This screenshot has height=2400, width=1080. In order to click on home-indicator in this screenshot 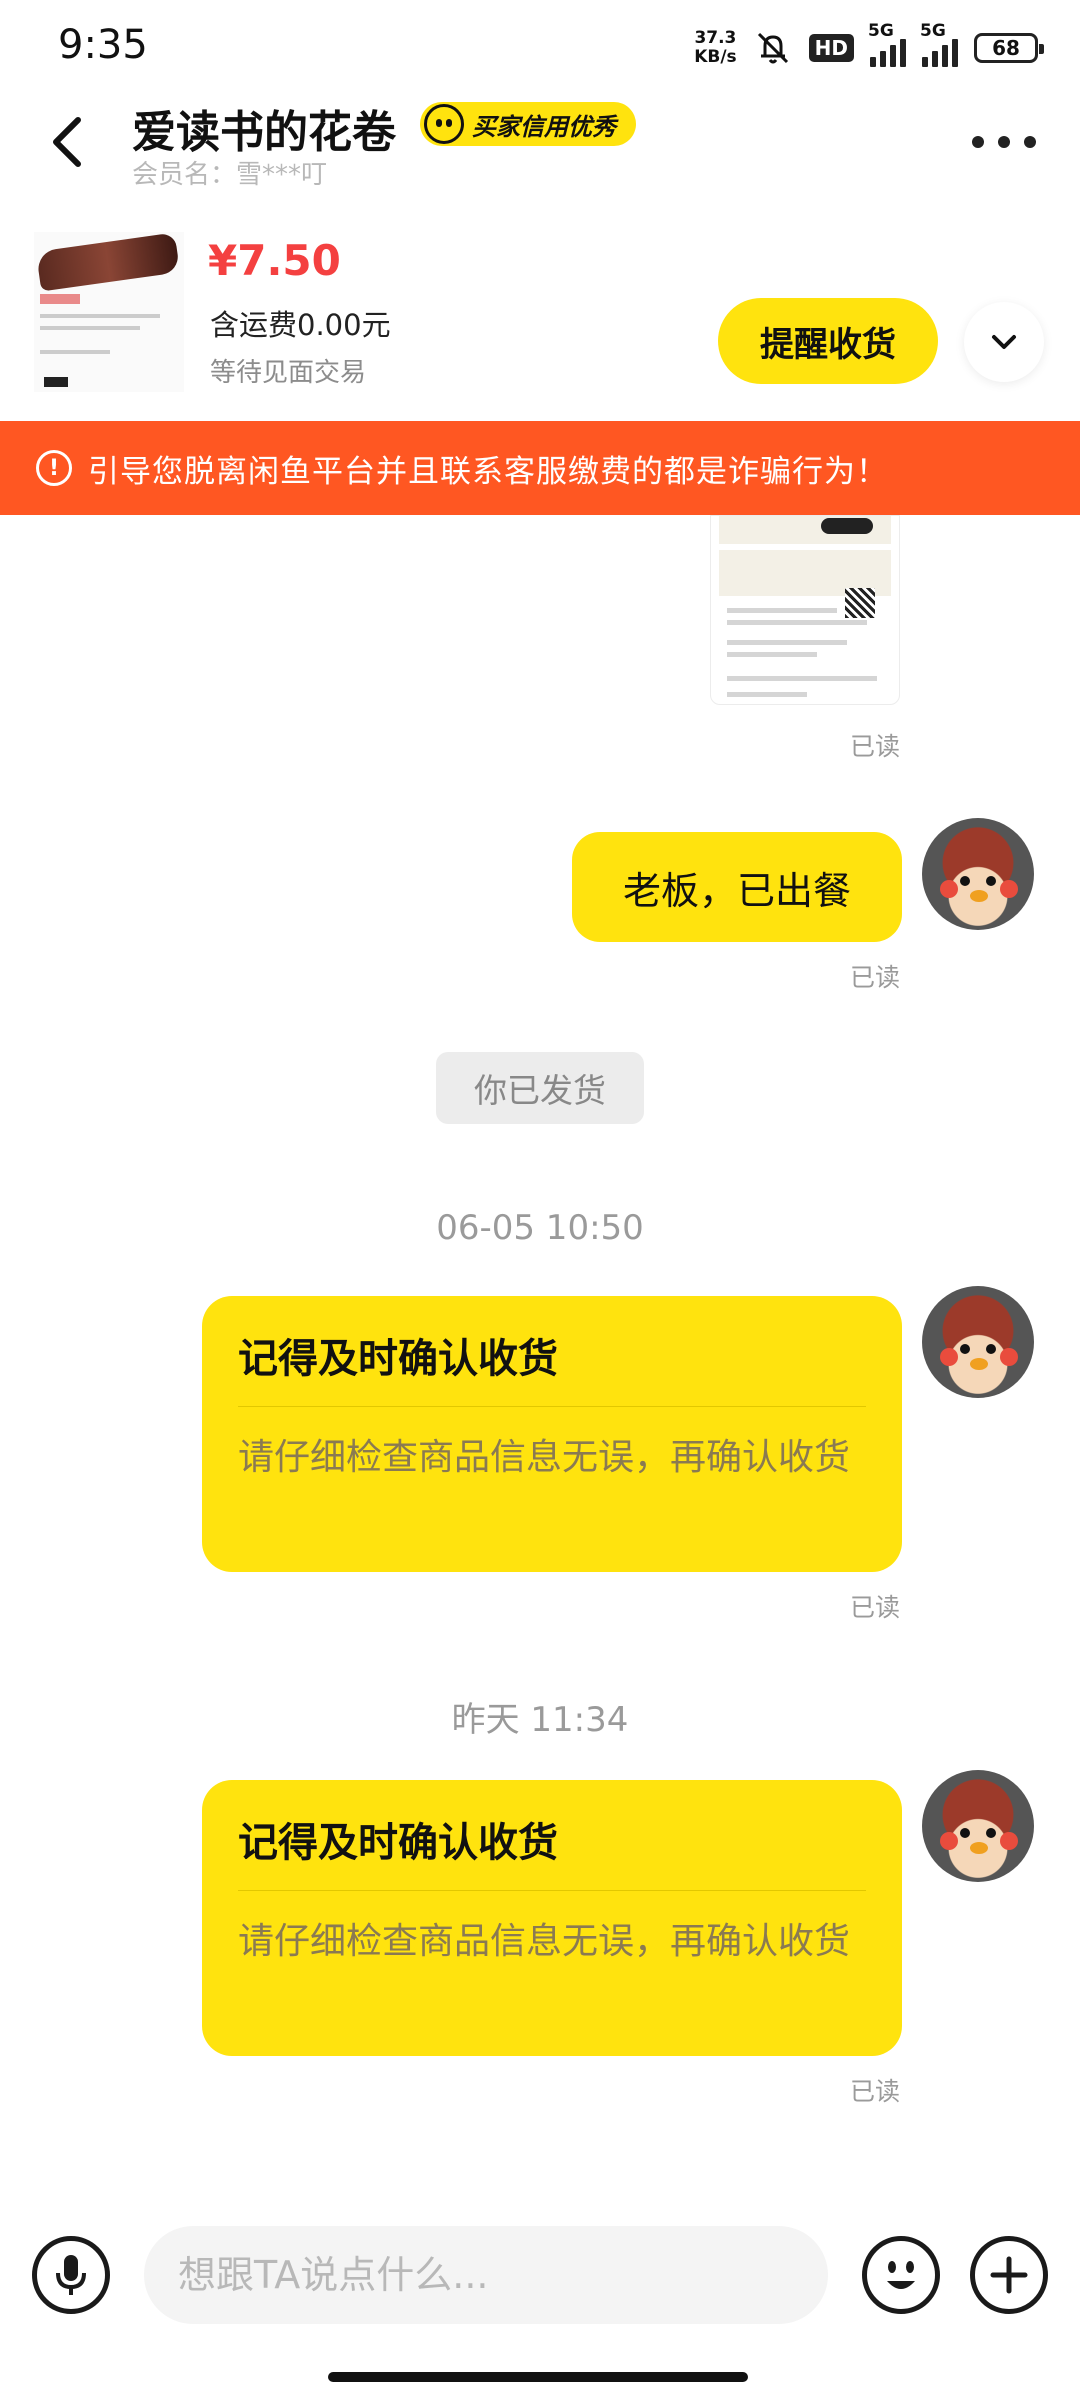, I will do `click(538, 2377)`.